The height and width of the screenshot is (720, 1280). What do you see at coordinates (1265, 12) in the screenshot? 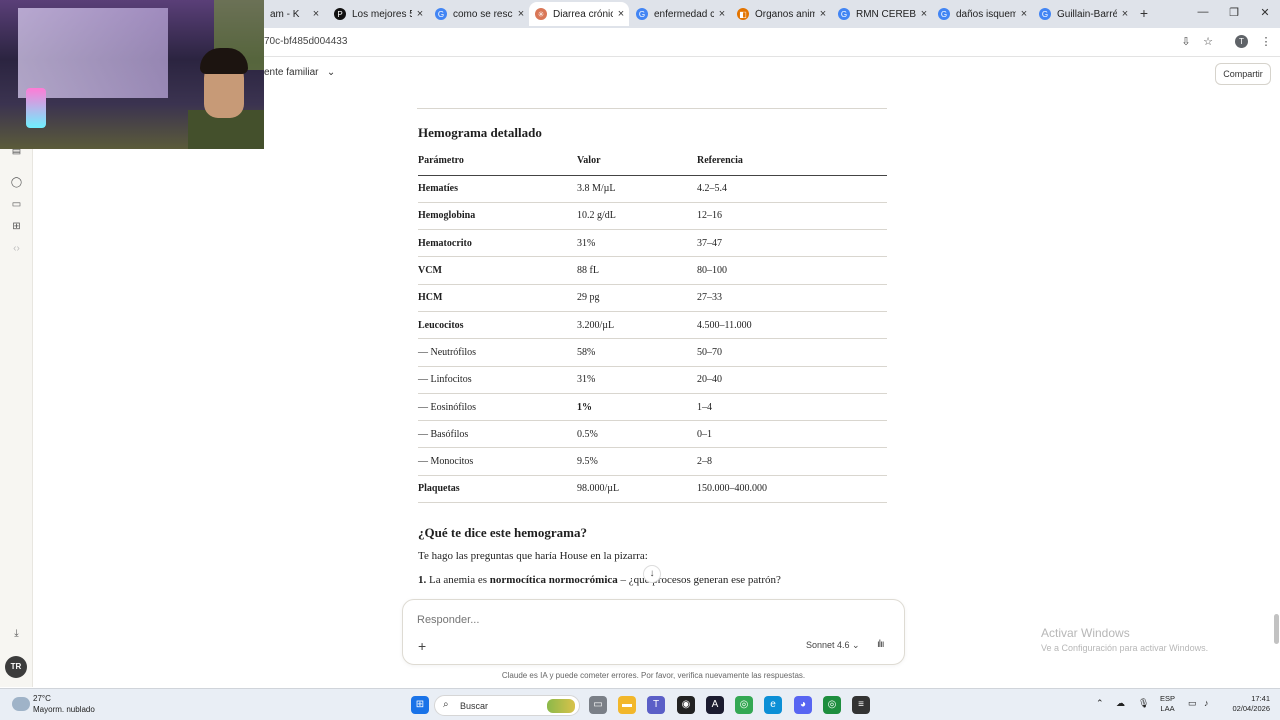
I see `close-window-button: ✕` at bounding box center [1265, 12].